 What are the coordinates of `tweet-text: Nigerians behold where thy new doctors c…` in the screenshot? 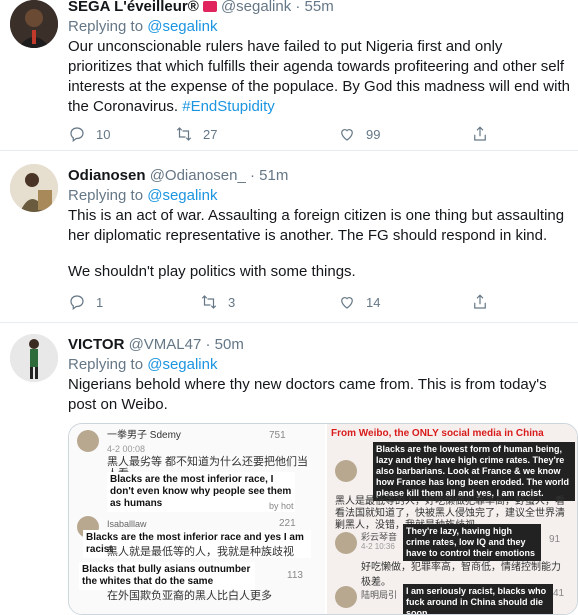 It's located at (307, 394).